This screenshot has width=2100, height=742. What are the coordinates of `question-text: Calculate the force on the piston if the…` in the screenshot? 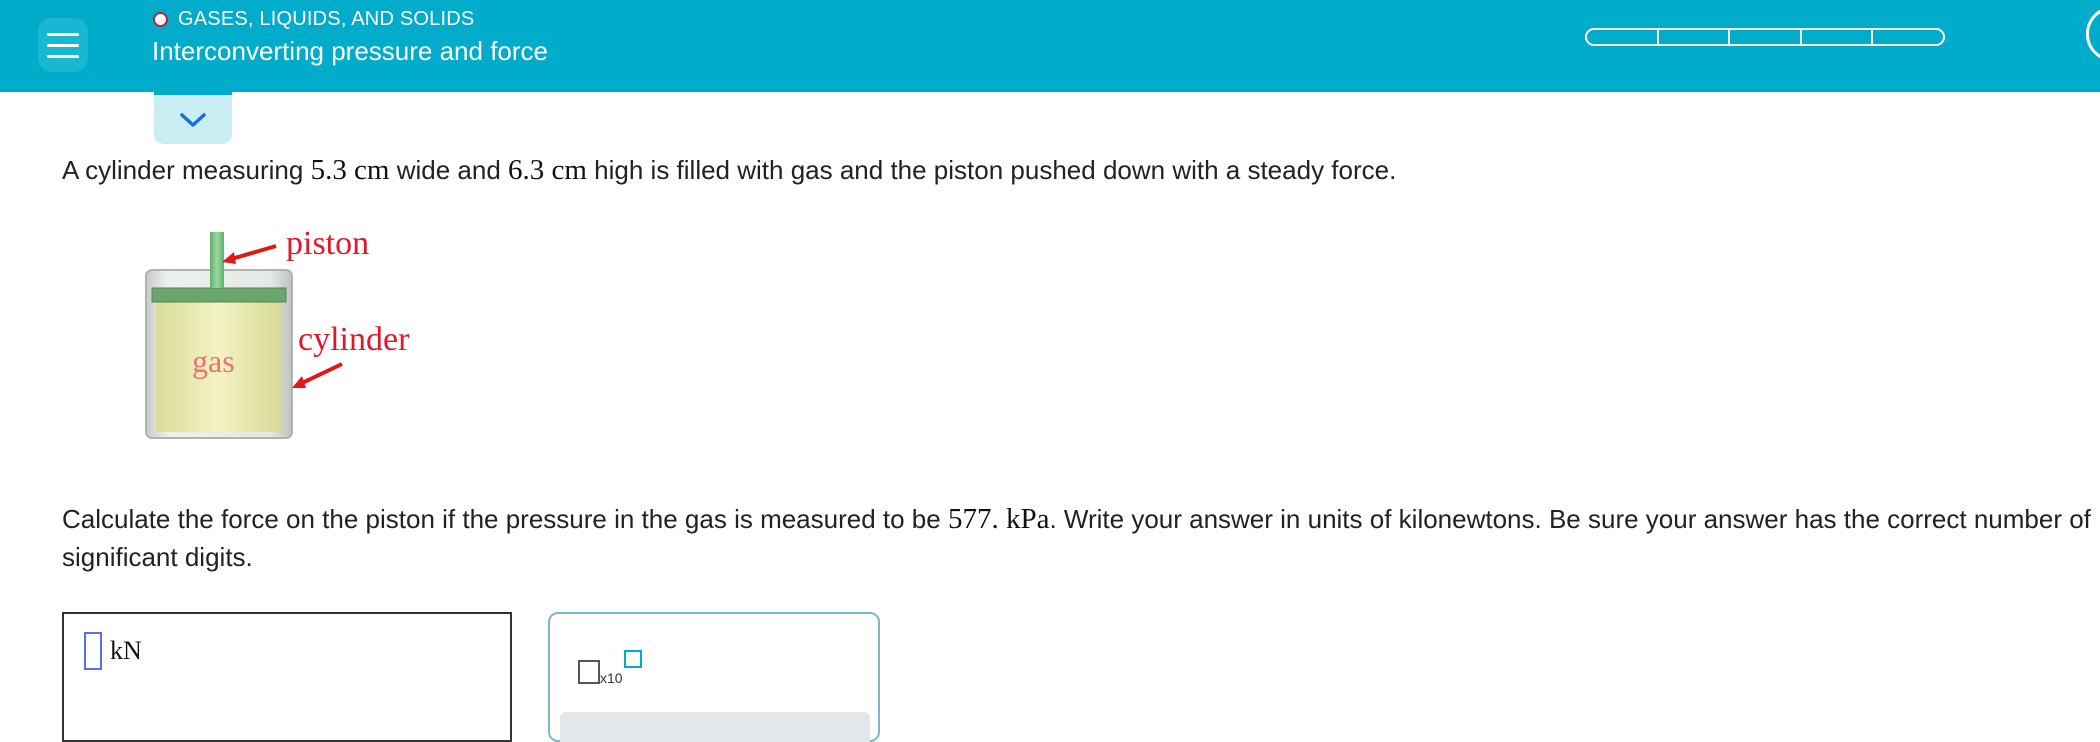 It's located at (505, 519).